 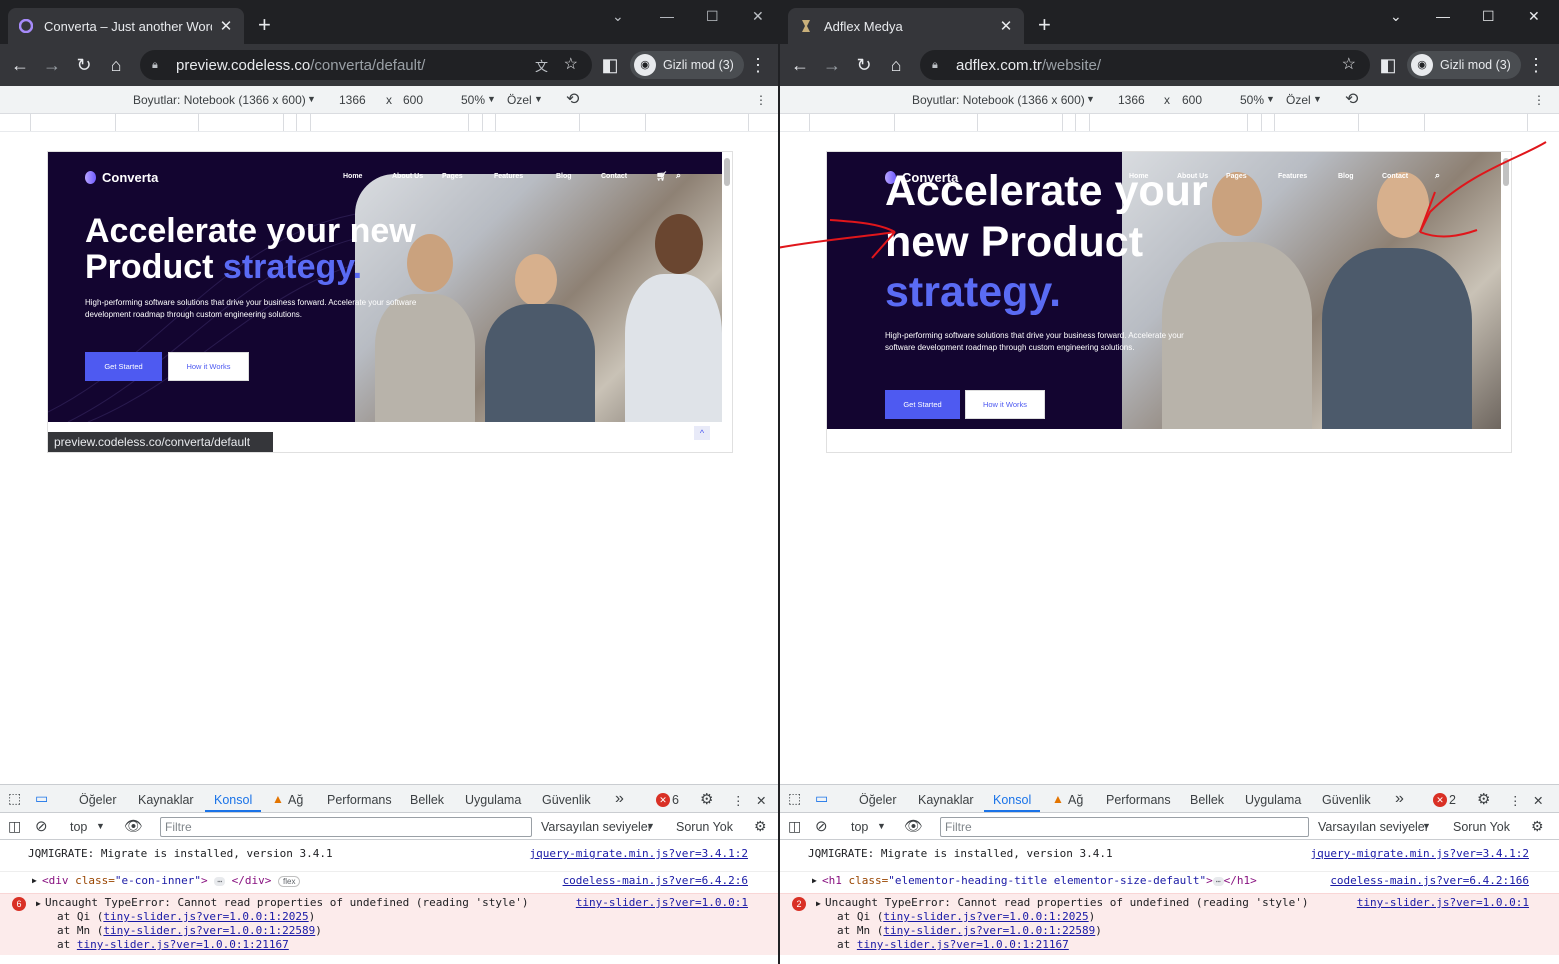 What do you see at coordinates (675, 800) in the screenshot?
I see `error-count: 6` at bounding box center [675, 800].